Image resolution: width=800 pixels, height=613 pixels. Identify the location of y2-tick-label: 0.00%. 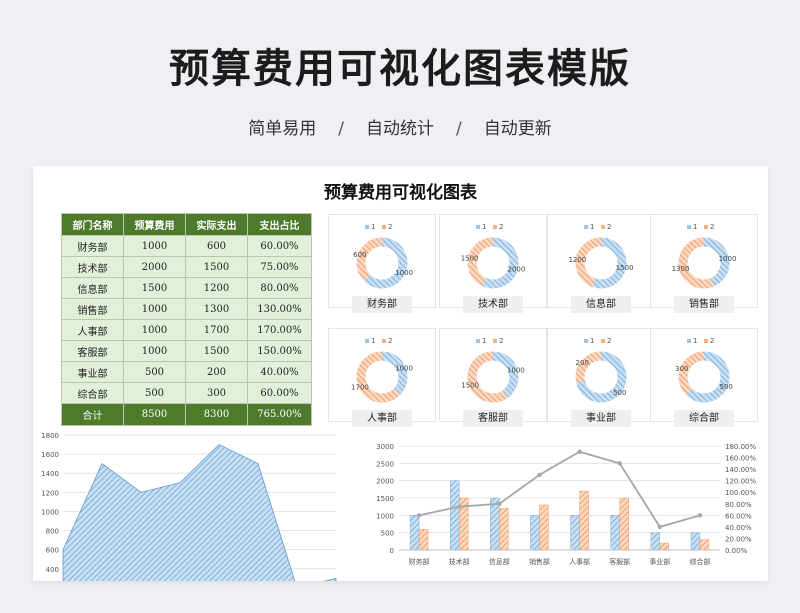
(736, 551).